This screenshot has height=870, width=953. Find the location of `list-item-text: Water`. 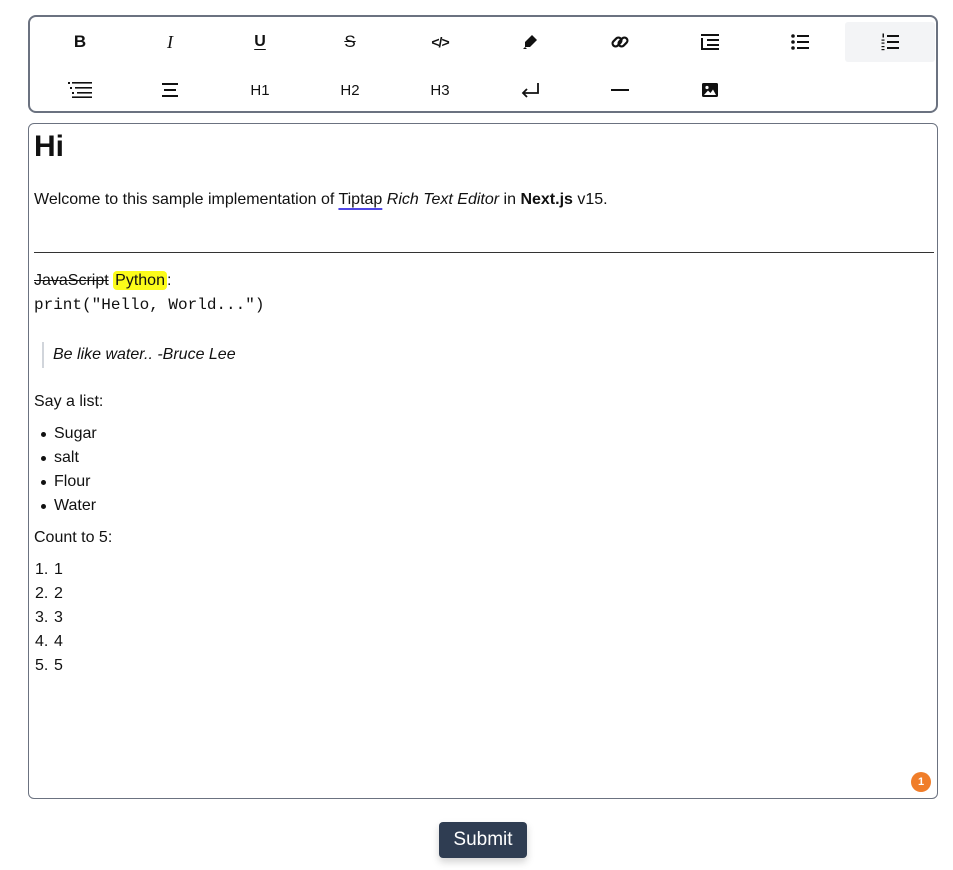

list-item-text: Water is located at coordinates (75, 505).